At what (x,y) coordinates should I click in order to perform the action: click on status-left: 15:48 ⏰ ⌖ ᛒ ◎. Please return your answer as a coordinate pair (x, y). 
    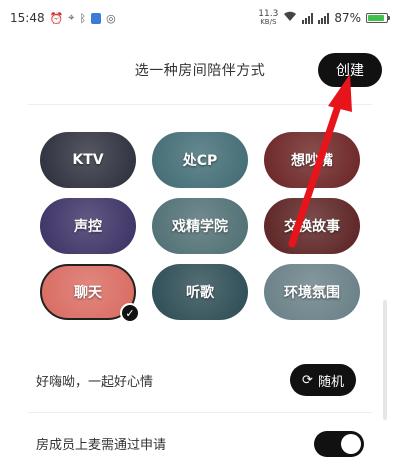
    Looking at the image, I should click on (63, 18).